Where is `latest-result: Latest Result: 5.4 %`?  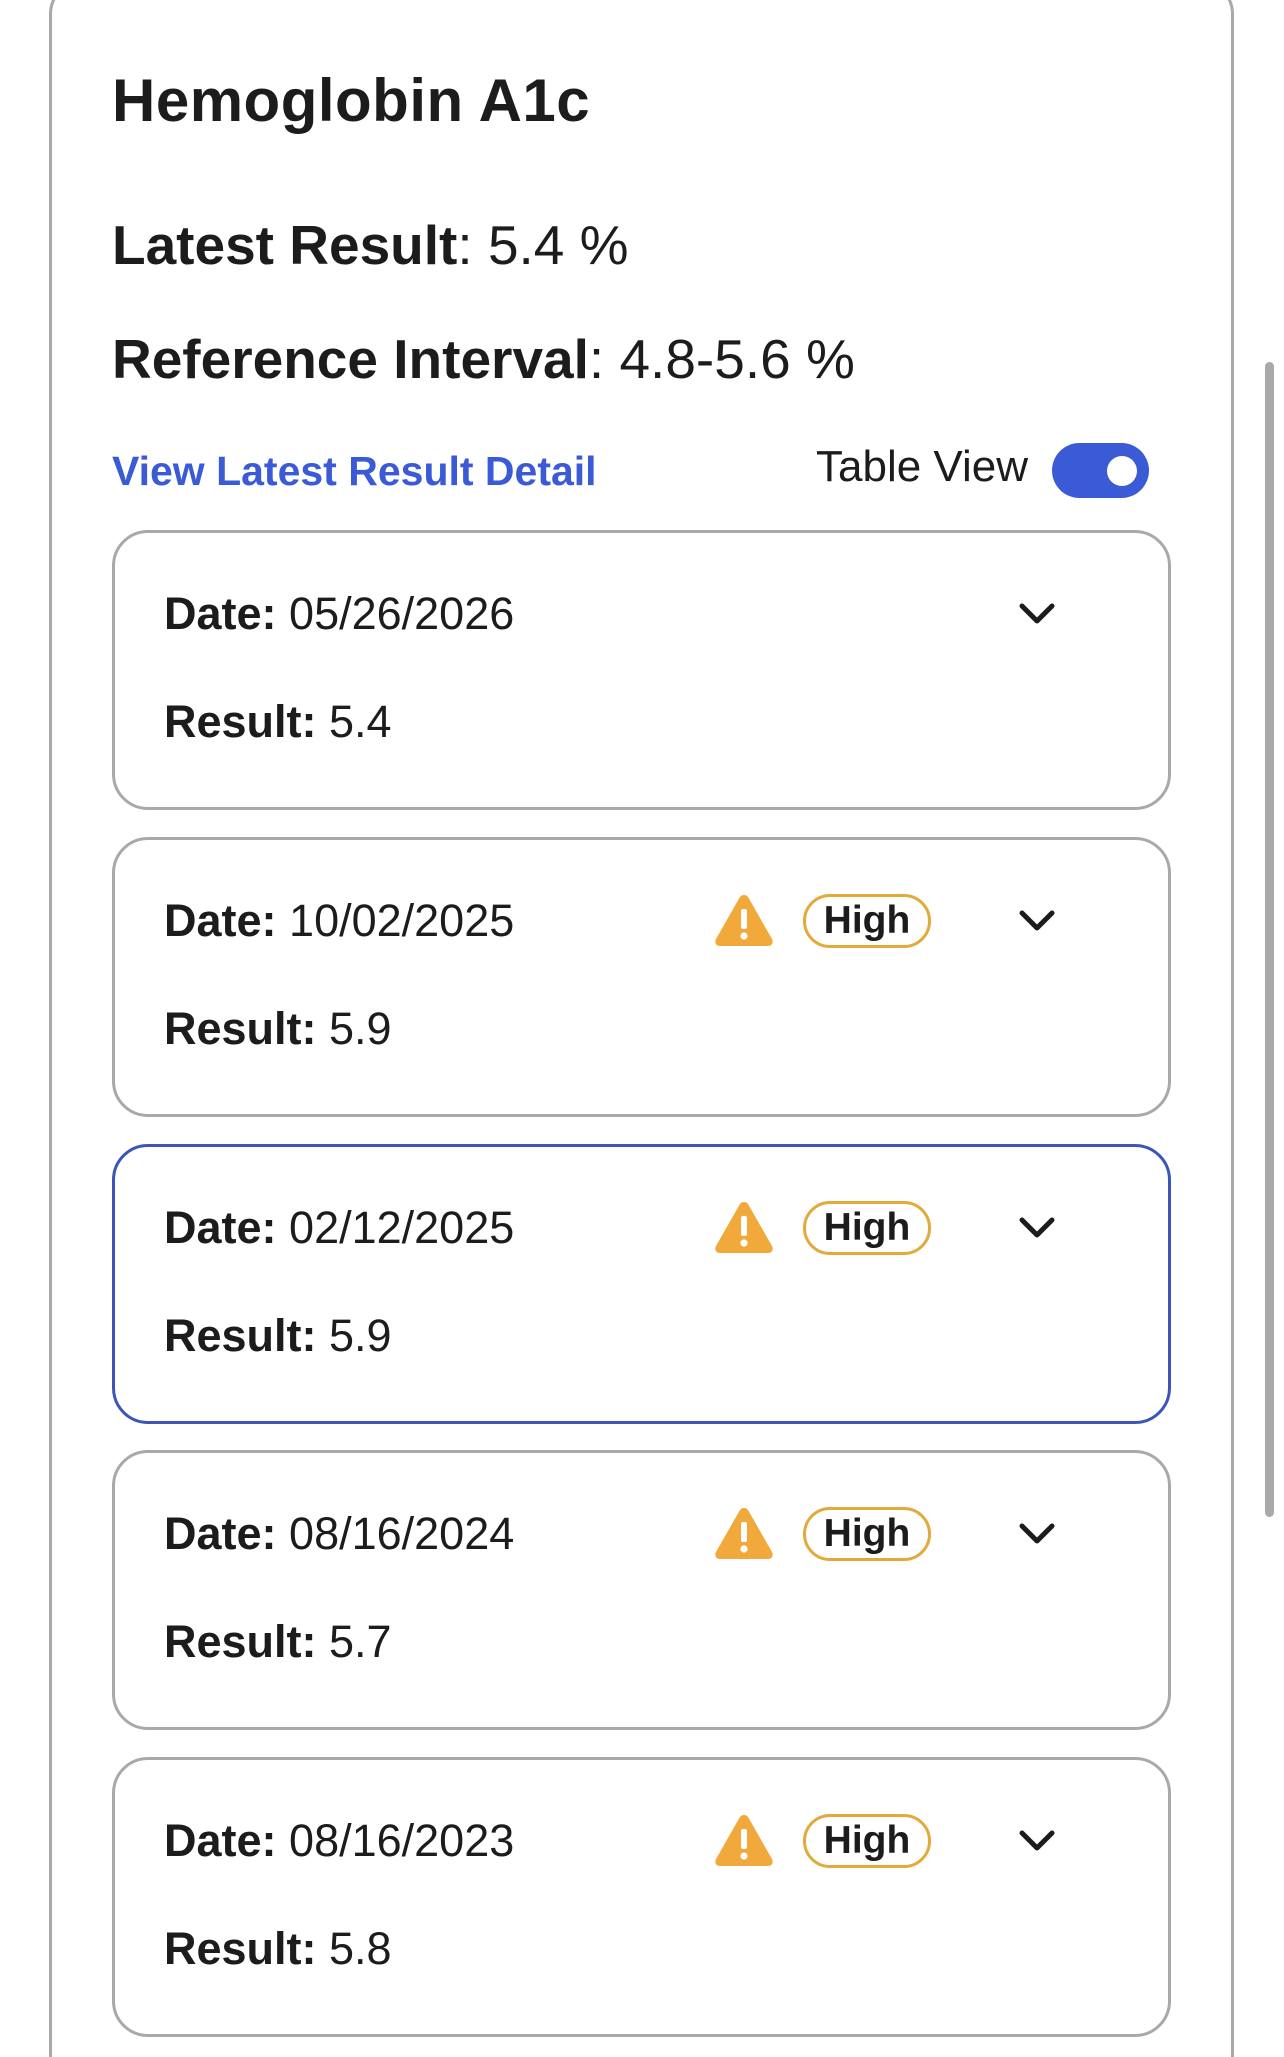
latest-result: Latest Result: 5.4 % is located at coordinates (370, 245).